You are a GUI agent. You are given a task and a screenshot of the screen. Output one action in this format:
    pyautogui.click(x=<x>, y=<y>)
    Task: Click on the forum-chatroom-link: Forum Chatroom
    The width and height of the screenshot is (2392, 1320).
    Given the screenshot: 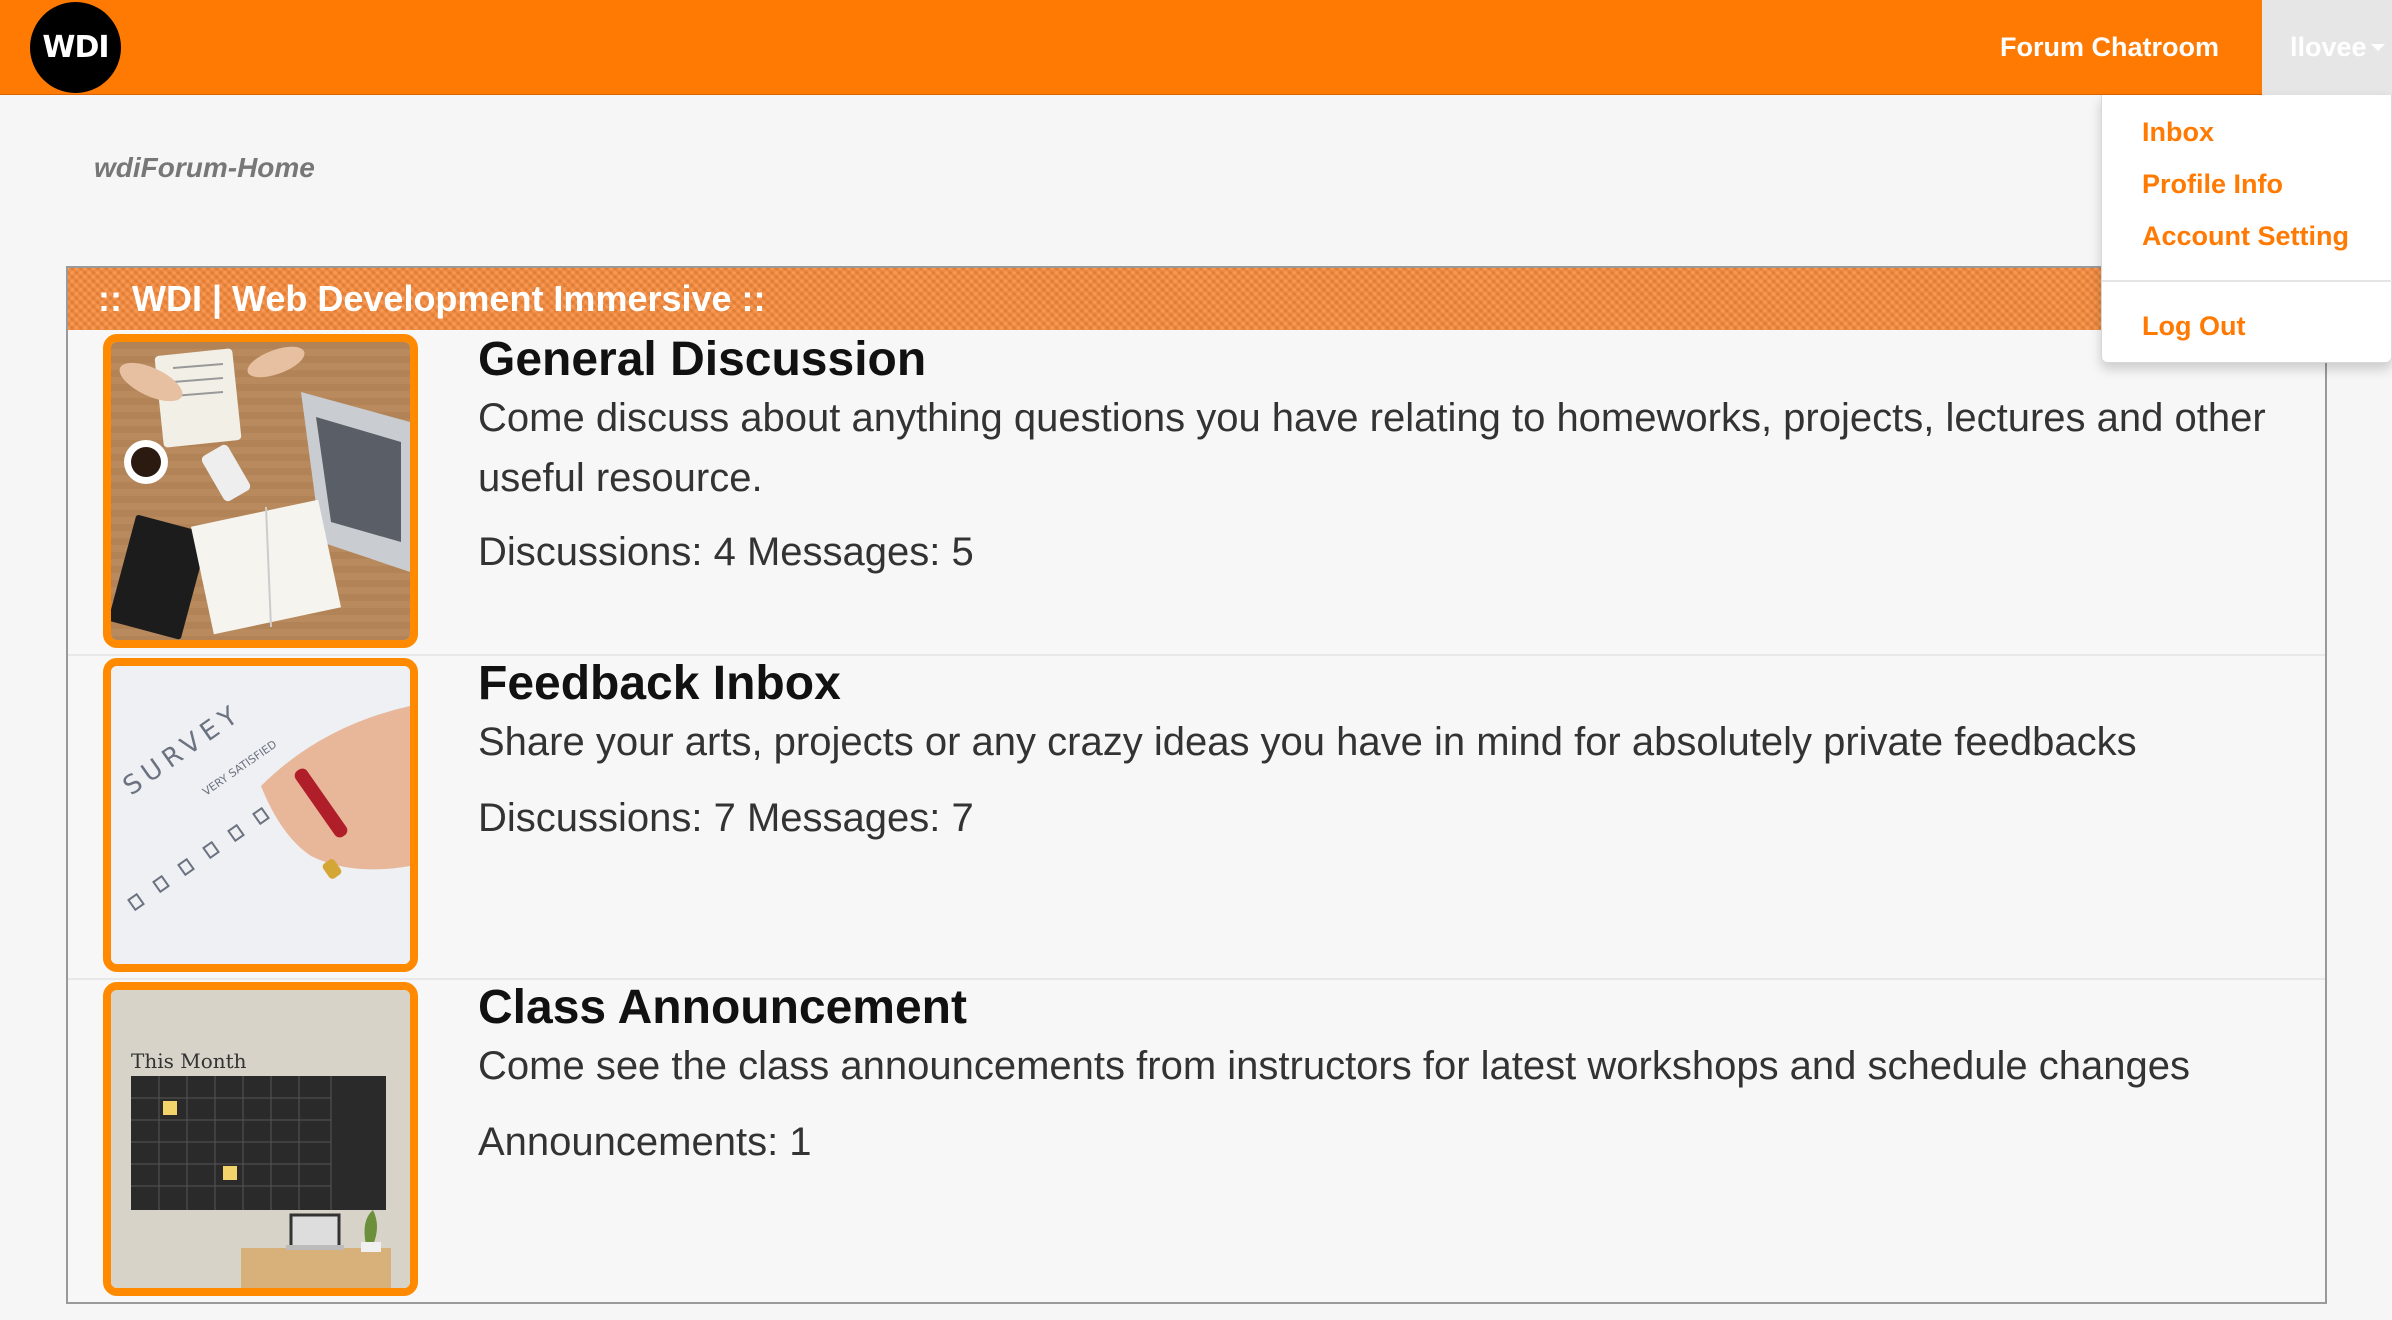 What is the action you would take?
    pyautogui.click(x=2109, y=47)
    